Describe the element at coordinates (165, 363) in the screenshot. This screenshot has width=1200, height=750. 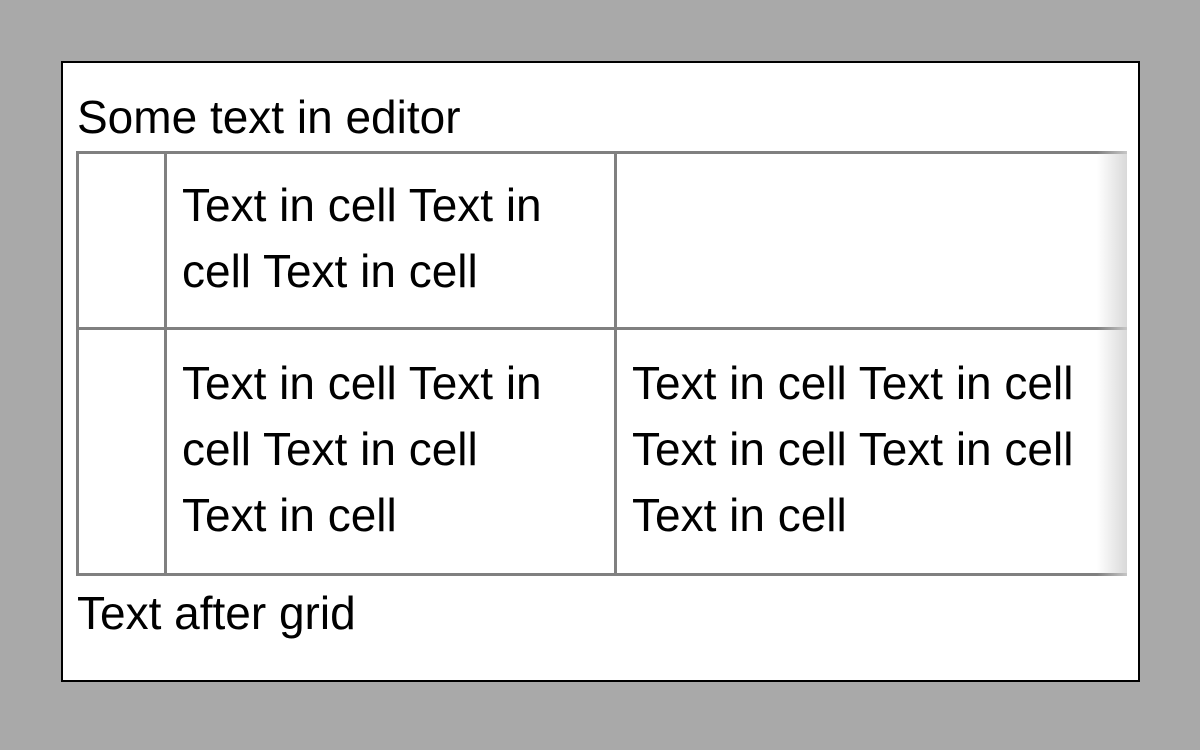
I see `grid-column-divider` at that location.